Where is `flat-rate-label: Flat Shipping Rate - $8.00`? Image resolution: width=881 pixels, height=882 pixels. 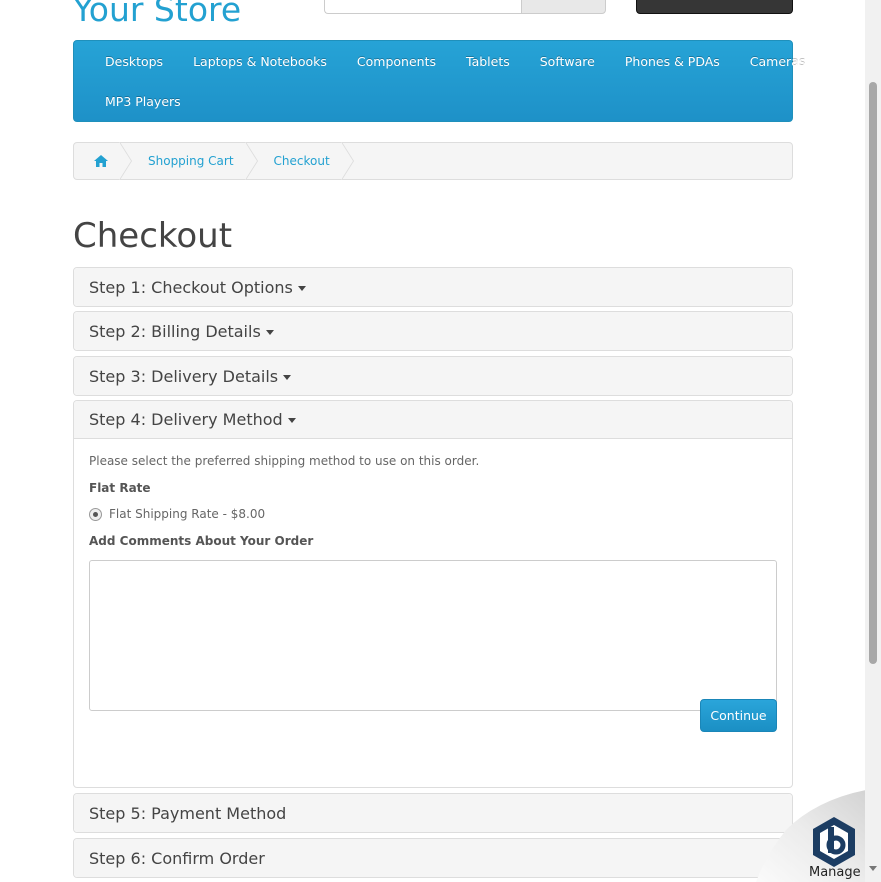
flat-rate-label: Flat Shipping Rate - $8.00 is located at coordinates (187, 514).